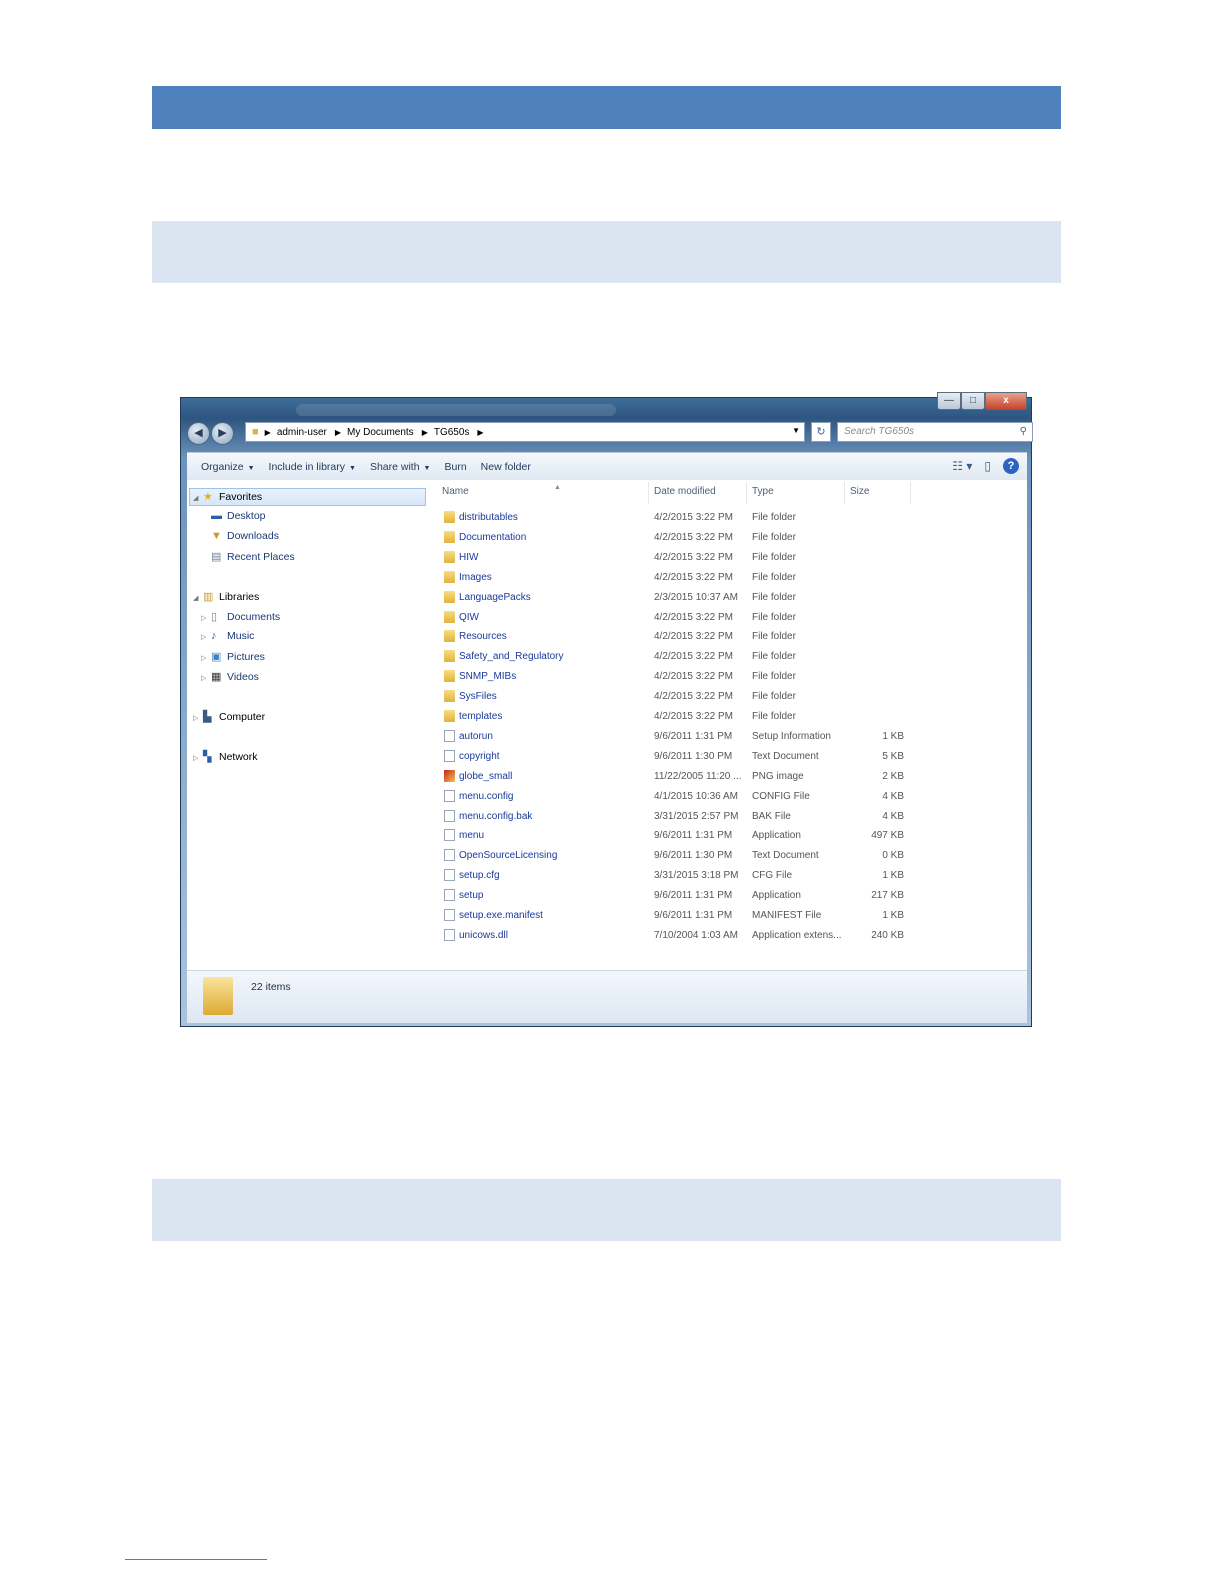 Image resolution: width=1224 pixels, height=1584 pixels. Describe the element at coordinates (727, 538) in the screenshot. I see `file-row: Documentation 4/2/2015 3:22 PM File folder` at that location.